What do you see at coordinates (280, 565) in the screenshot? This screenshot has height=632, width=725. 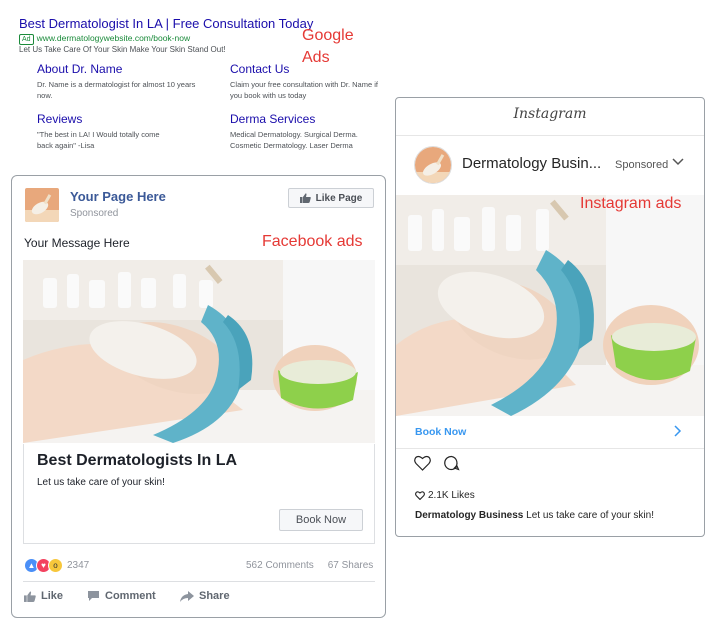 I see `comments-count: 562 Comments` at bounding box center [280, 565].